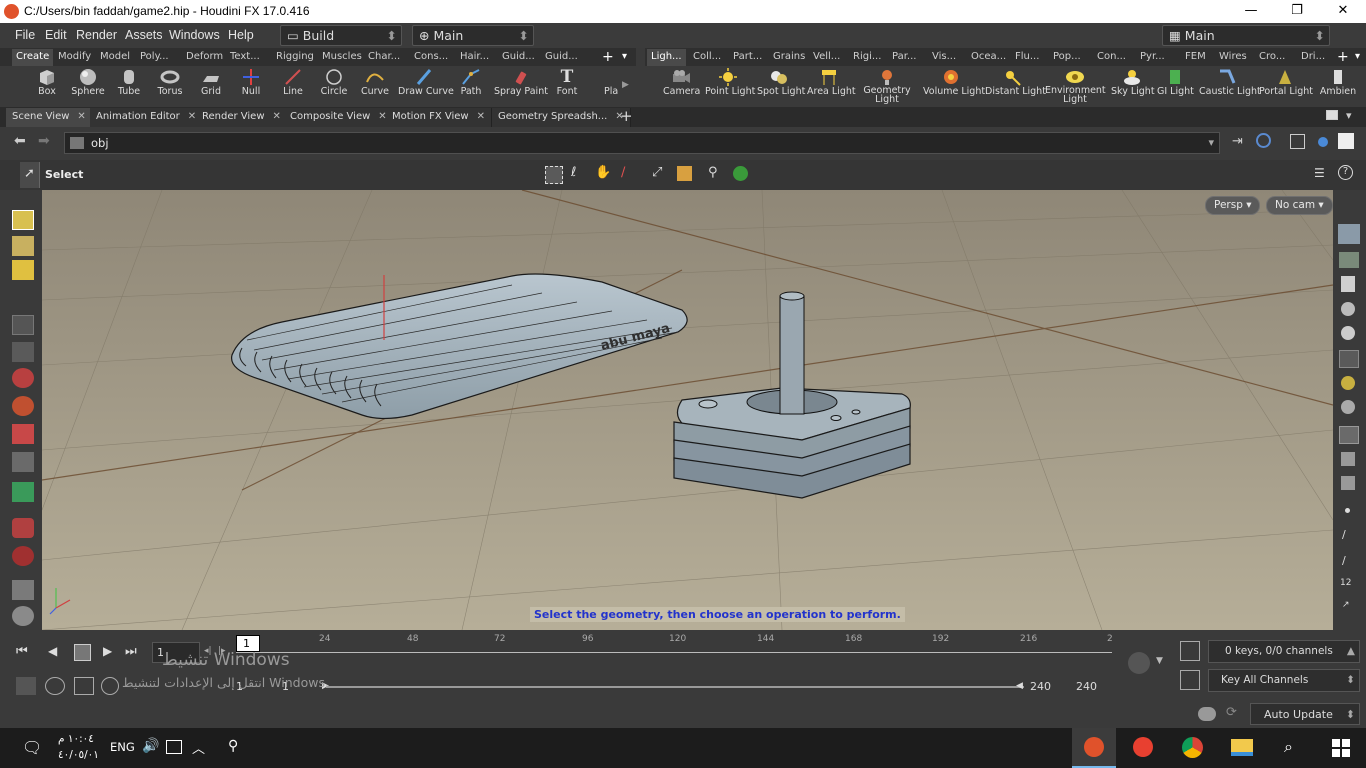 The image size is (1366, 768). Describe the element at coordinates (233, 746) in the screenshot. I see `people-icon: ⚲` at that location.